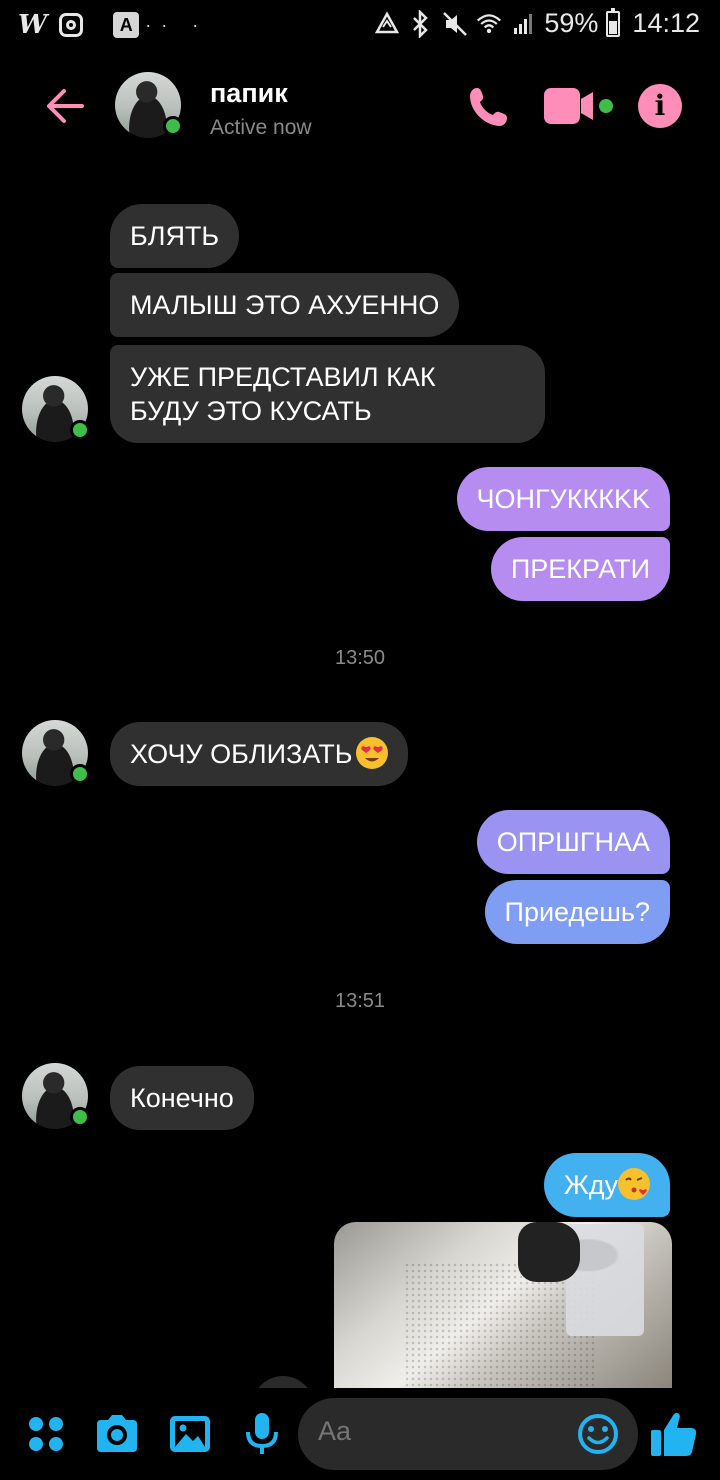 The height and width of the screenshot is (1480, 720). I want to click on conversation-header: папик Active now i, so click(360, 110).